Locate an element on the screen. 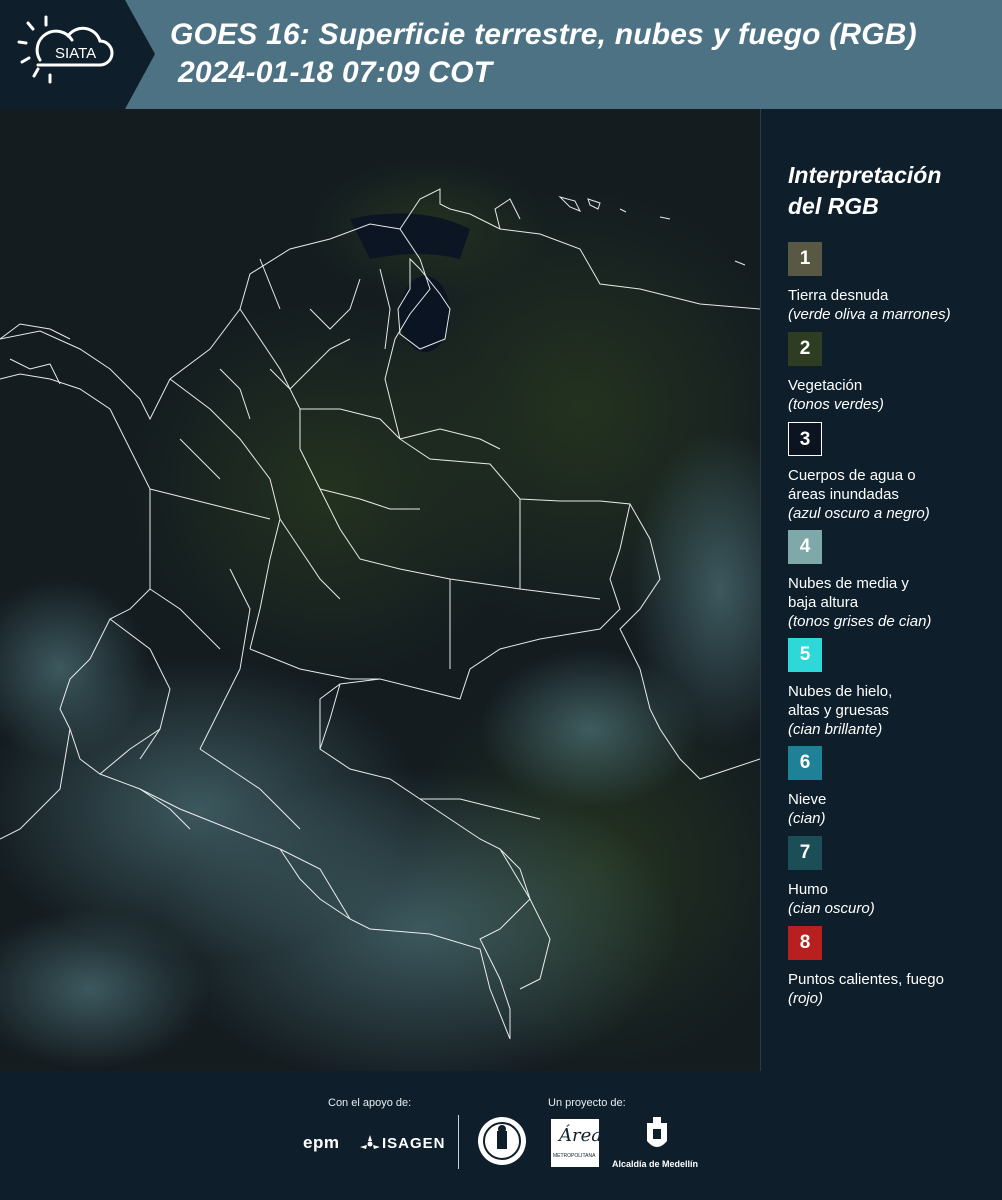  project-label: Un proyecto de: is located at coordinates (587, 1103).